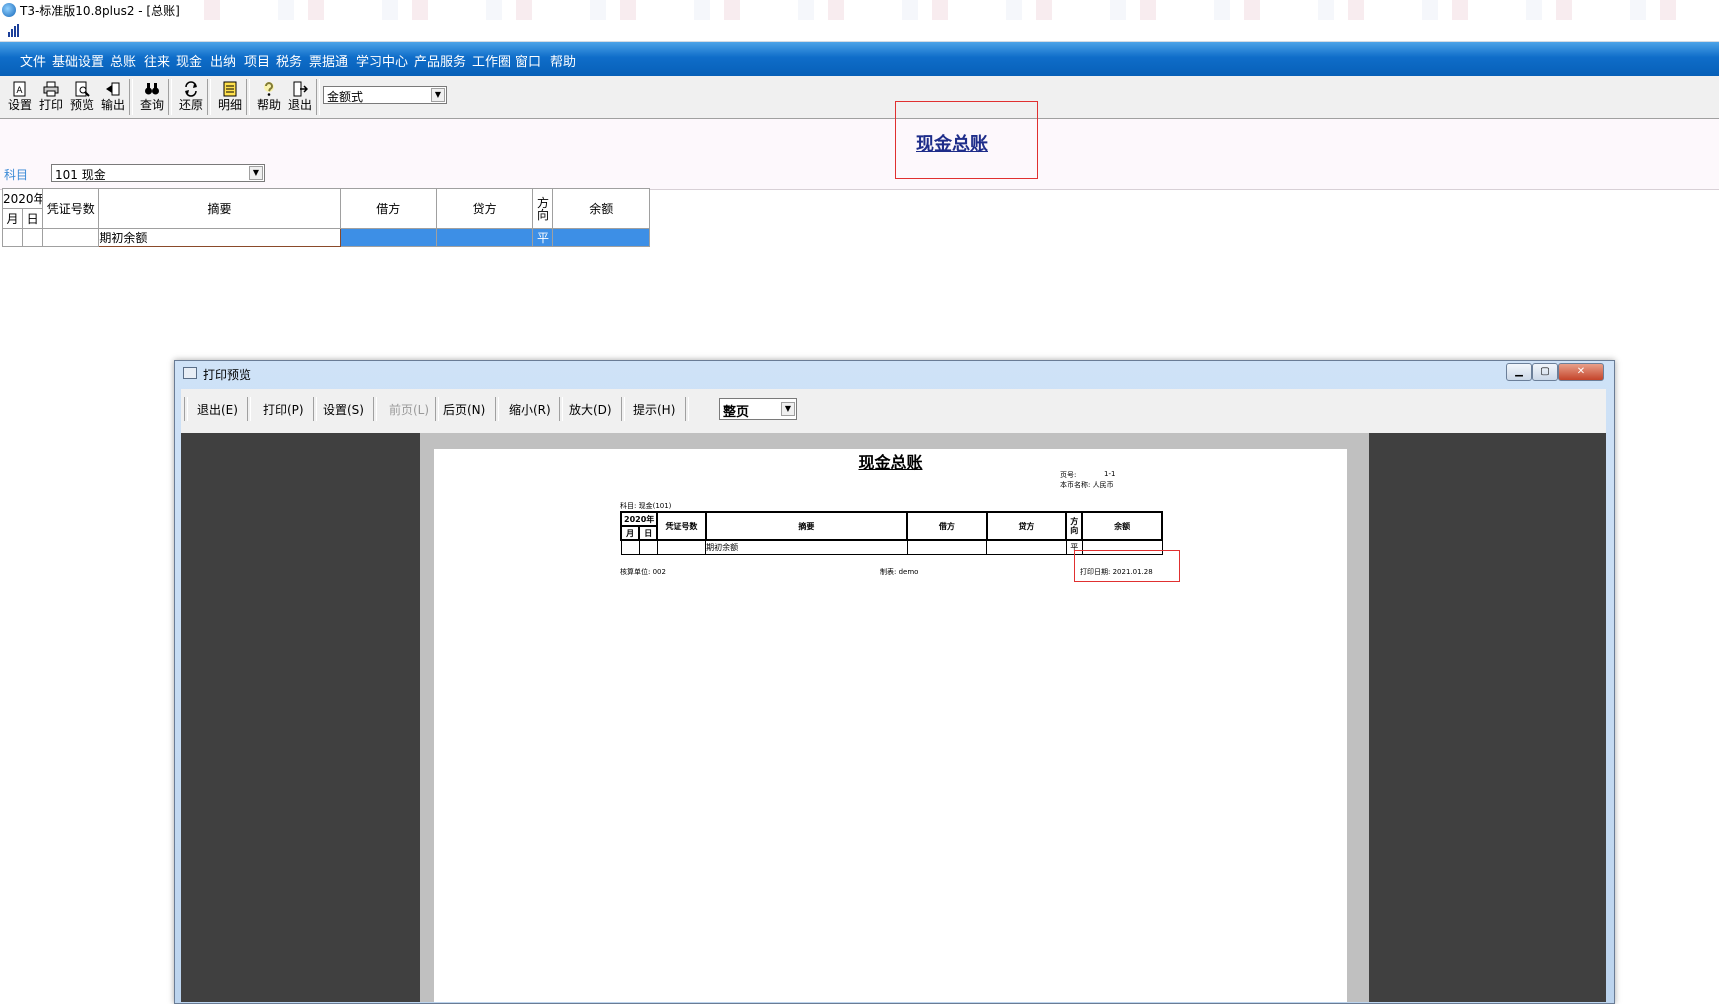 The height and width of the screenshot is (1004, 1719). What do you see at coordinates (82, 89) in the screenshot?
I see `preview-icon` at bounding box center [82, 89].